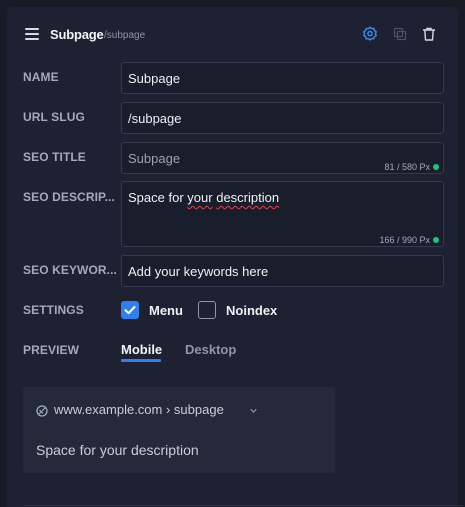  I want to click on seo-title-placeholder: Subpage, so click(154, 158).